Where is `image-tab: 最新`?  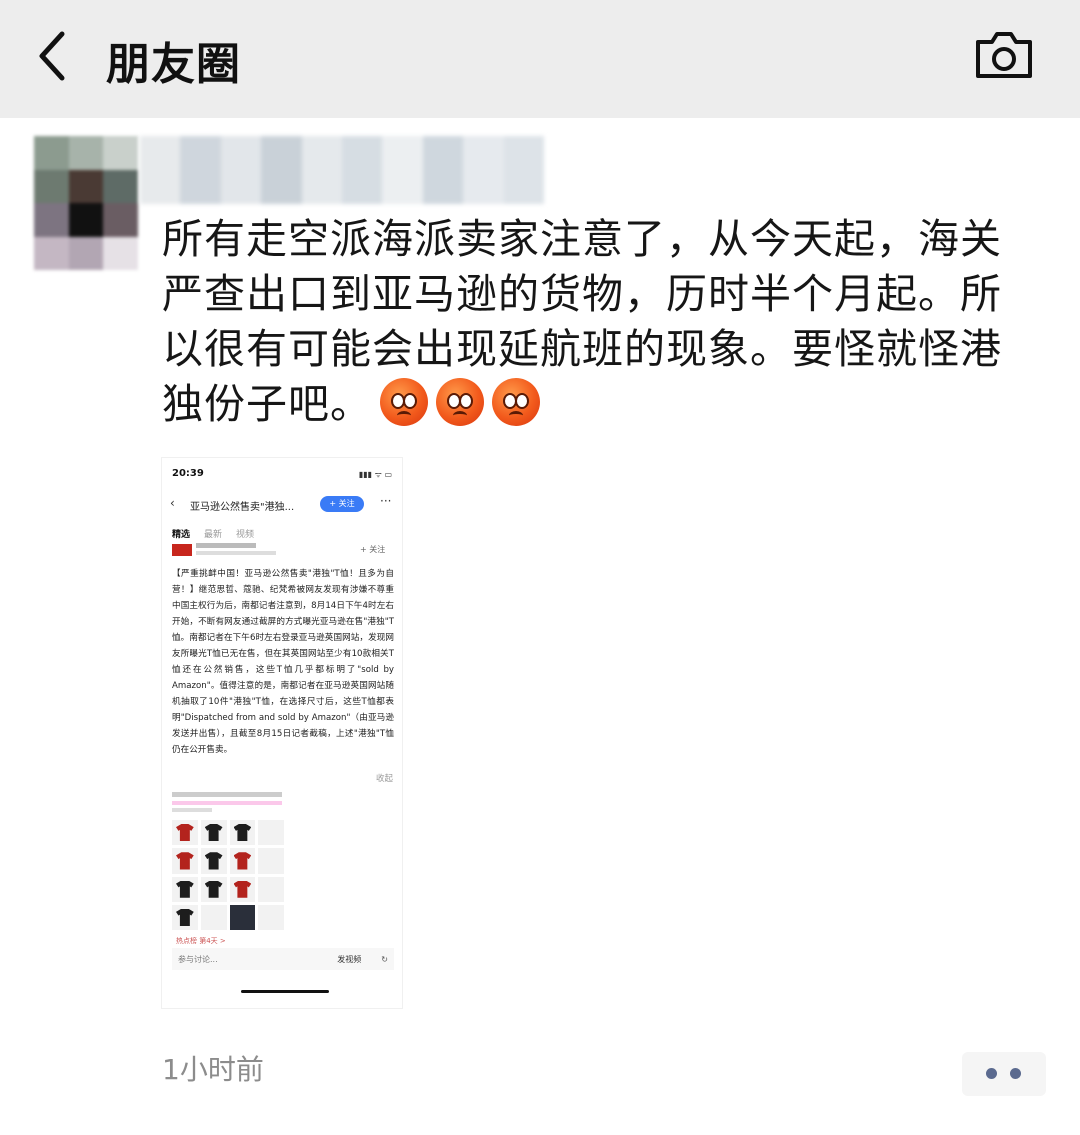
image-tab: 最新 is located at coordinates (213, 535).